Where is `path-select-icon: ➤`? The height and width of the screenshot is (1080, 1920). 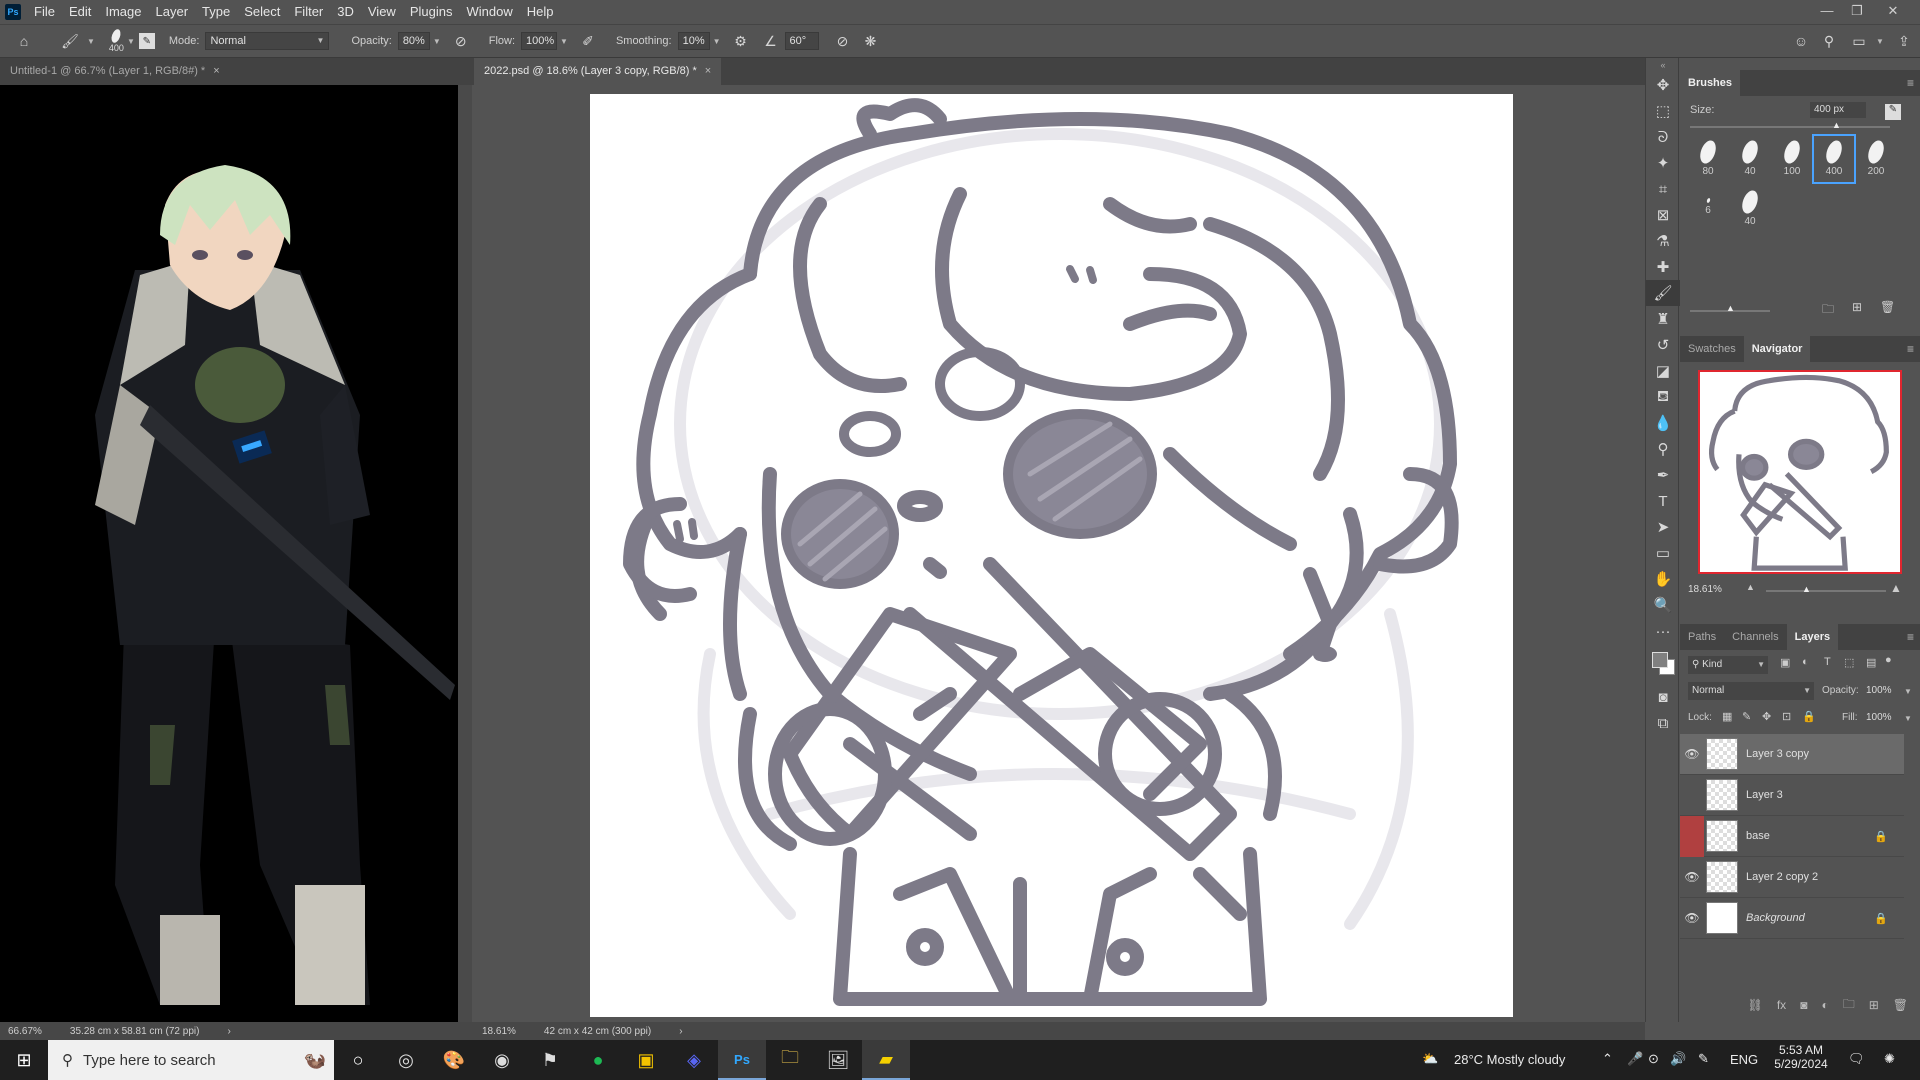
path-select-icon: ➤ is located at coordinates (1663, 527).